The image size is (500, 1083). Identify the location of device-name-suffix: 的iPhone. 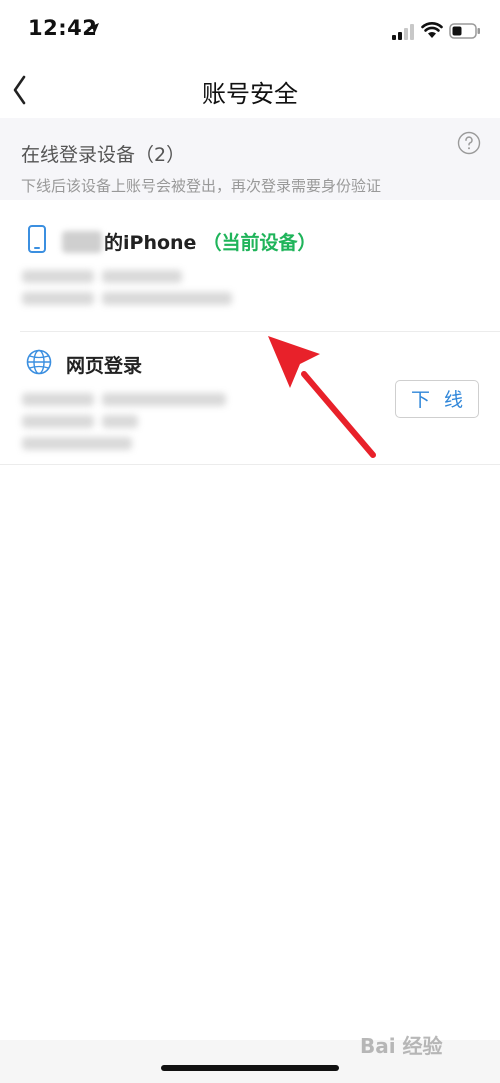
(150, 243).